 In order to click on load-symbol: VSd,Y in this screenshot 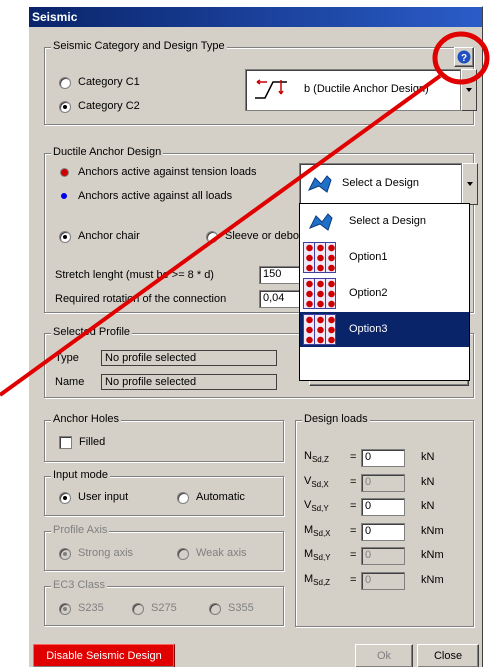, I will do `click(316, 506)`.